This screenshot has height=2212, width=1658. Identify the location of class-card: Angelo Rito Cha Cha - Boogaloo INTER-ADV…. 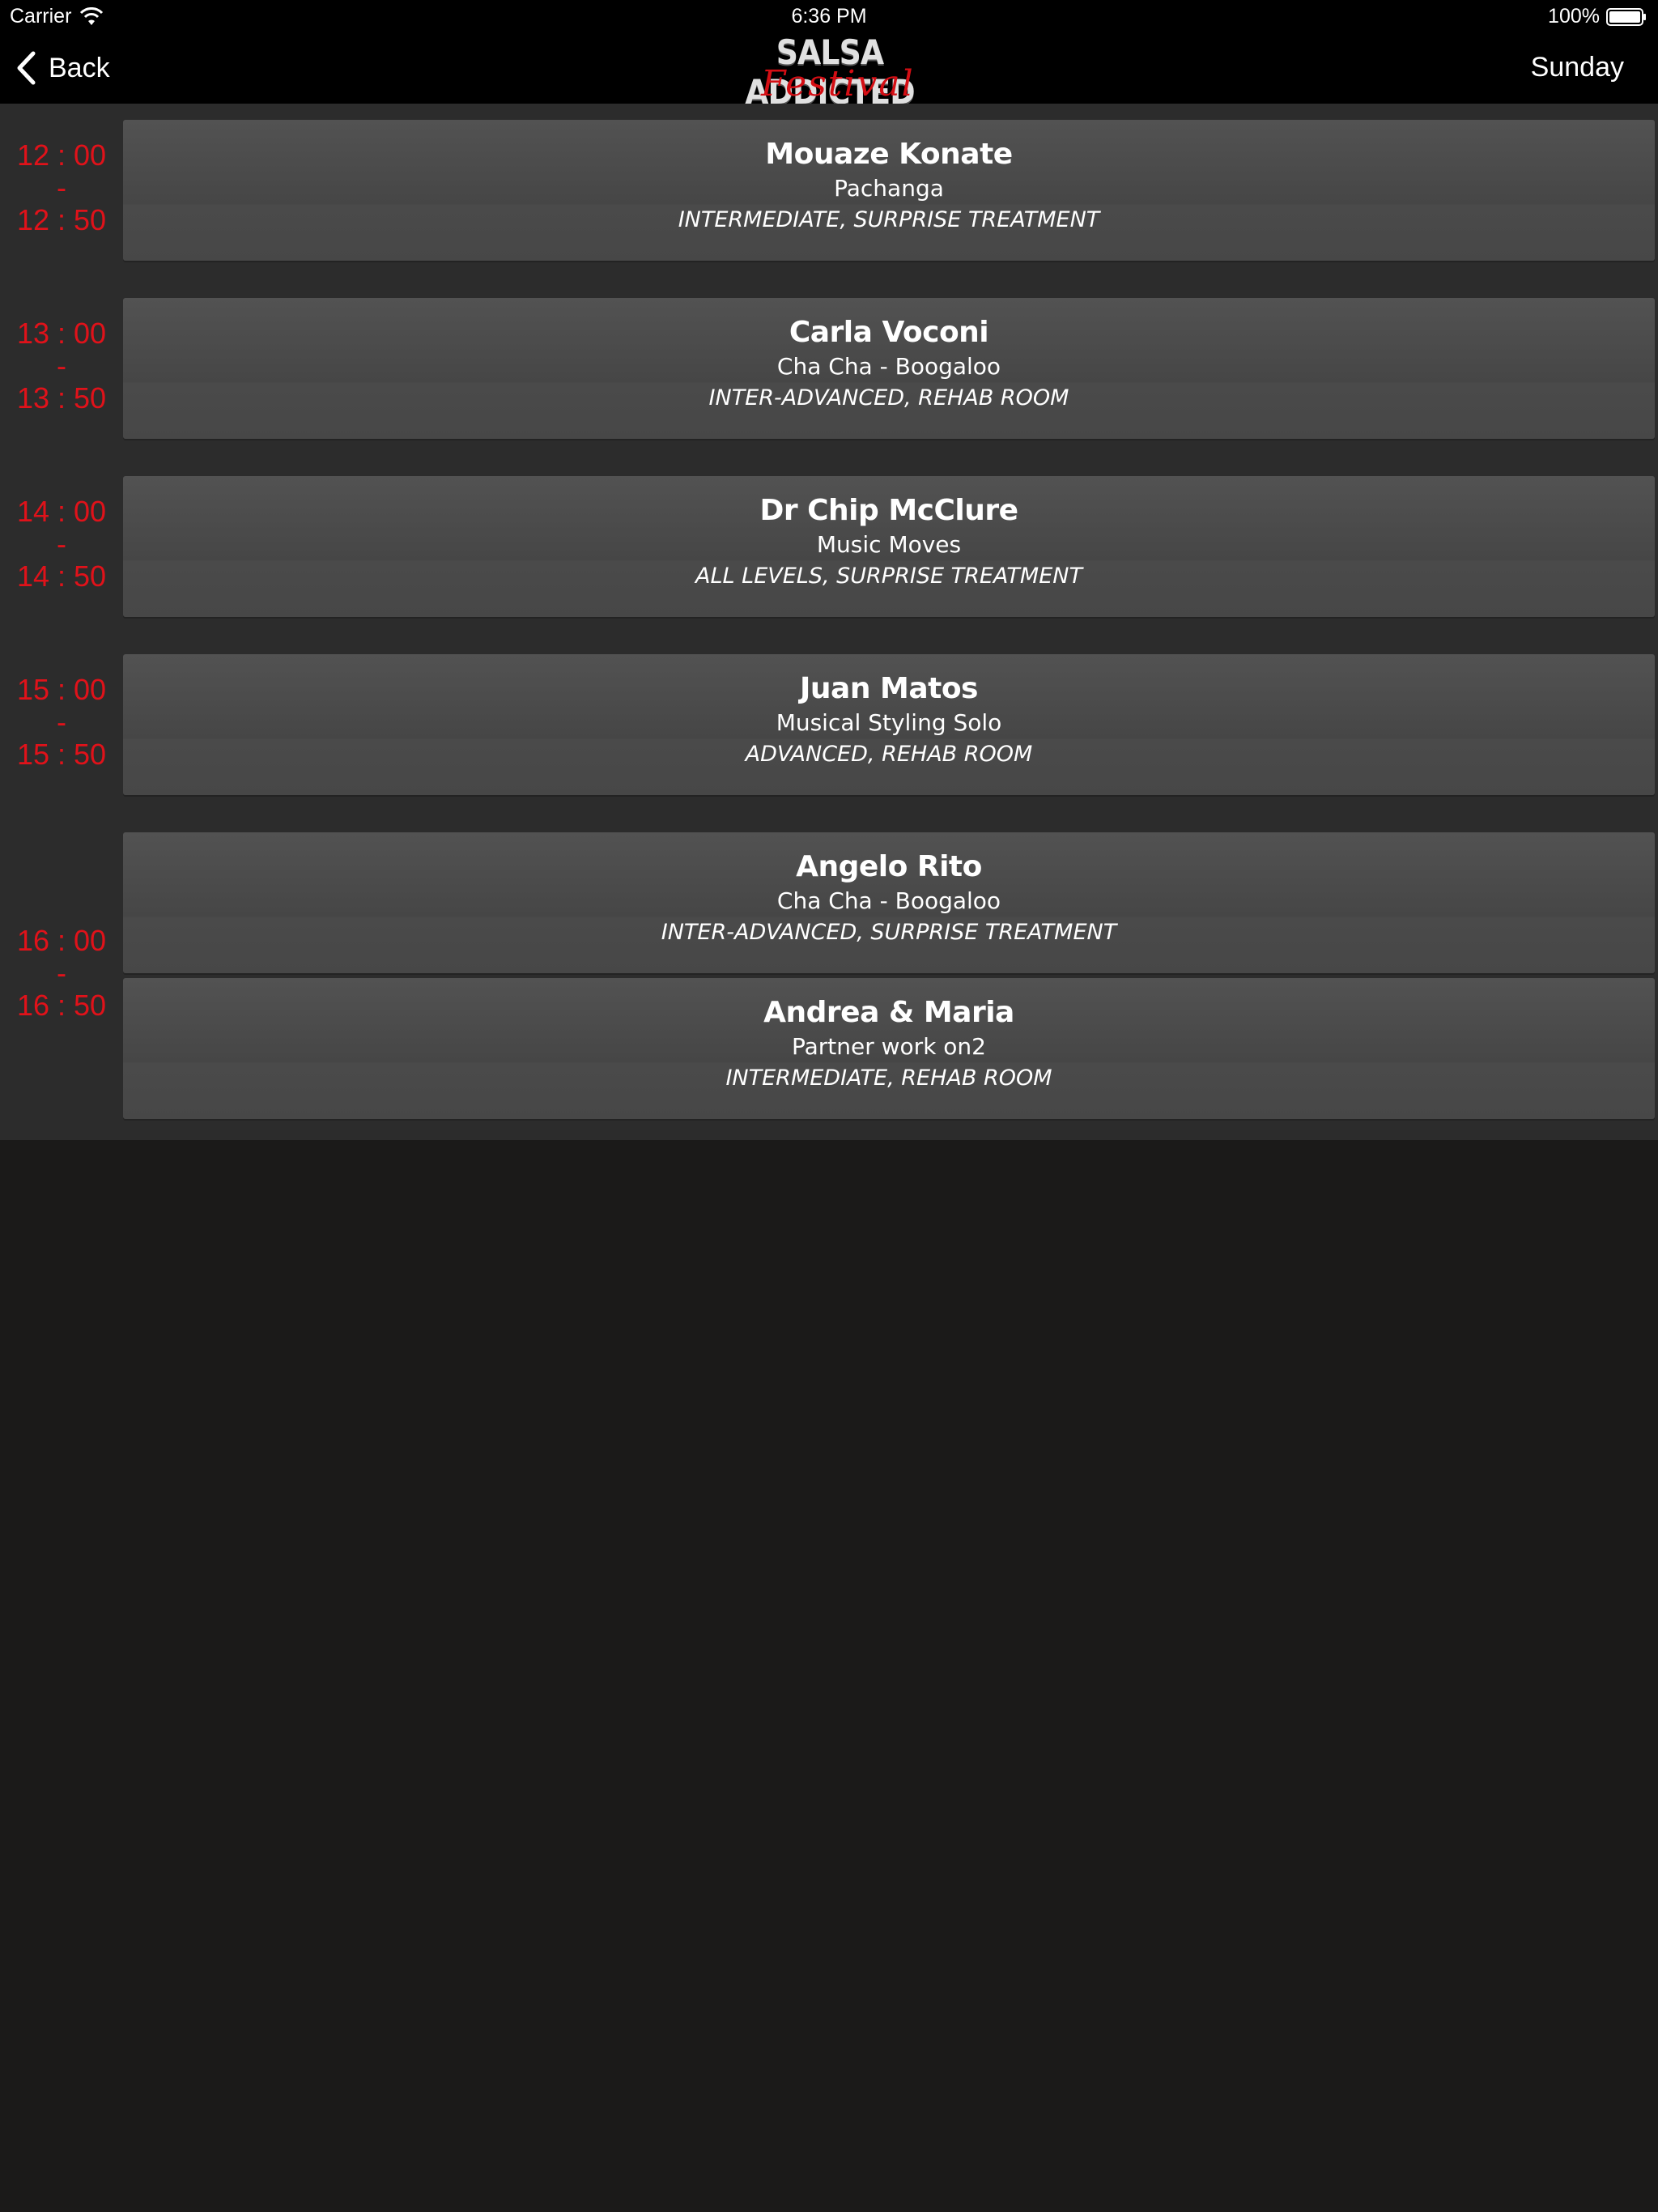
(889, 902).